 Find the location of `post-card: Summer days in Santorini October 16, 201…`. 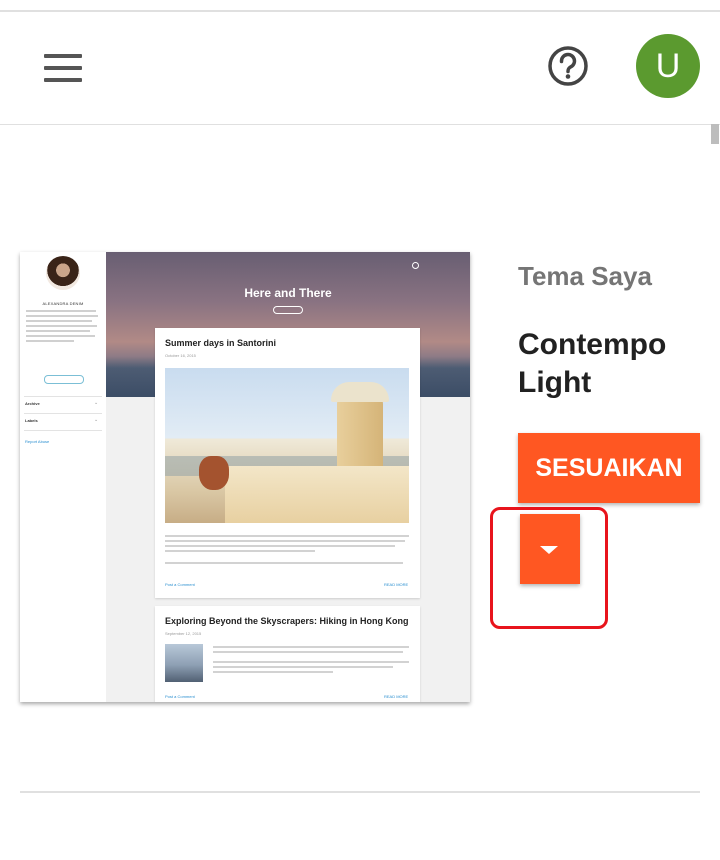

post-card: Summer days in Santorini October 16, 201… is located at coordinates (287, 463).